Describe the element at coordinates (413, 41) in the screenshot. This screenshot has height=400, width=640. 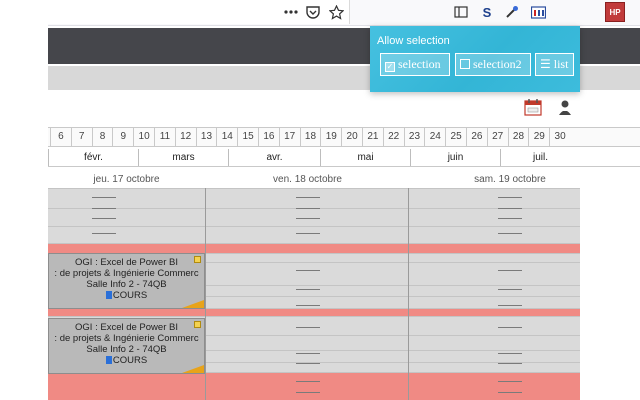
I see `popup-title: Allow selection` at that location.